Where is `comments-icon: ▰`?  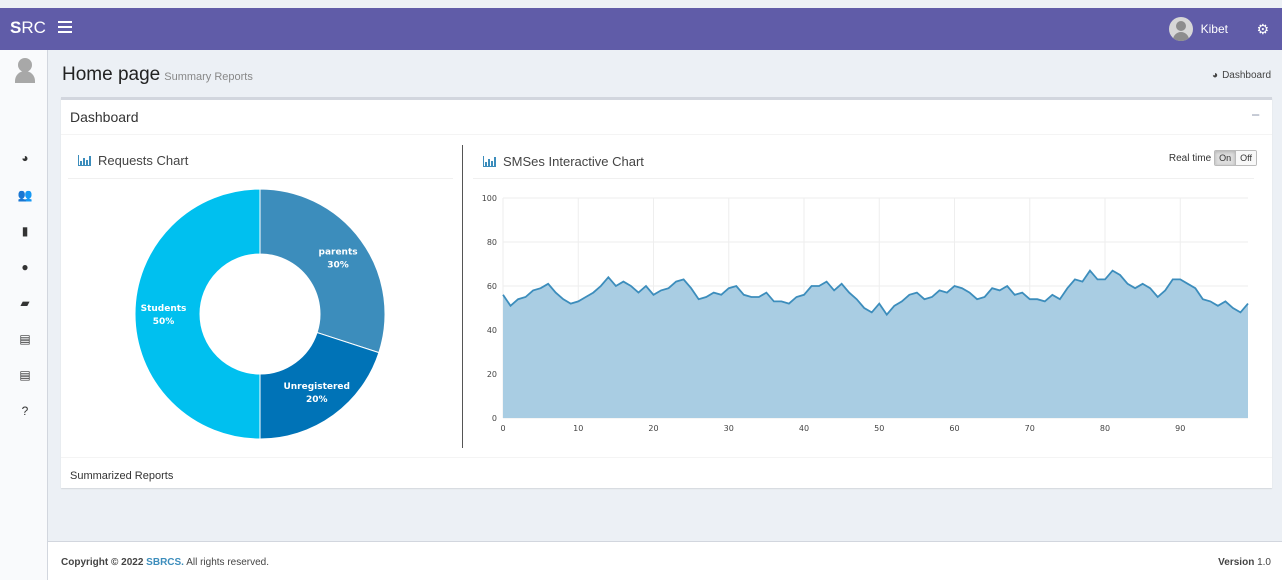
comments-icon: ▰ is located at coordinates (25, 303).